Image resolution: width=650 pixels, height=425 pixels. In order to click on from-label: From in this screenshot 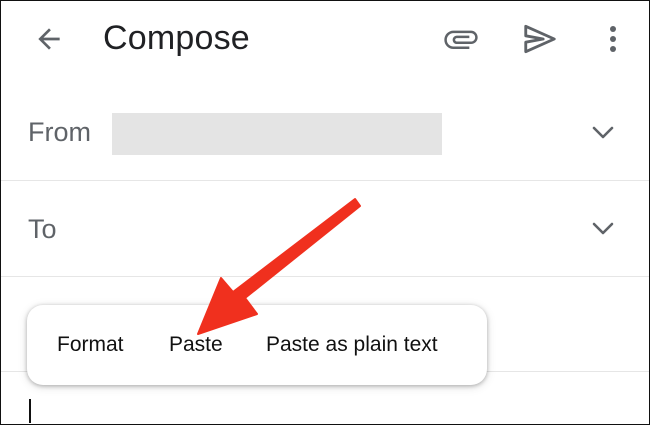, I will do `click(59, 132)`.